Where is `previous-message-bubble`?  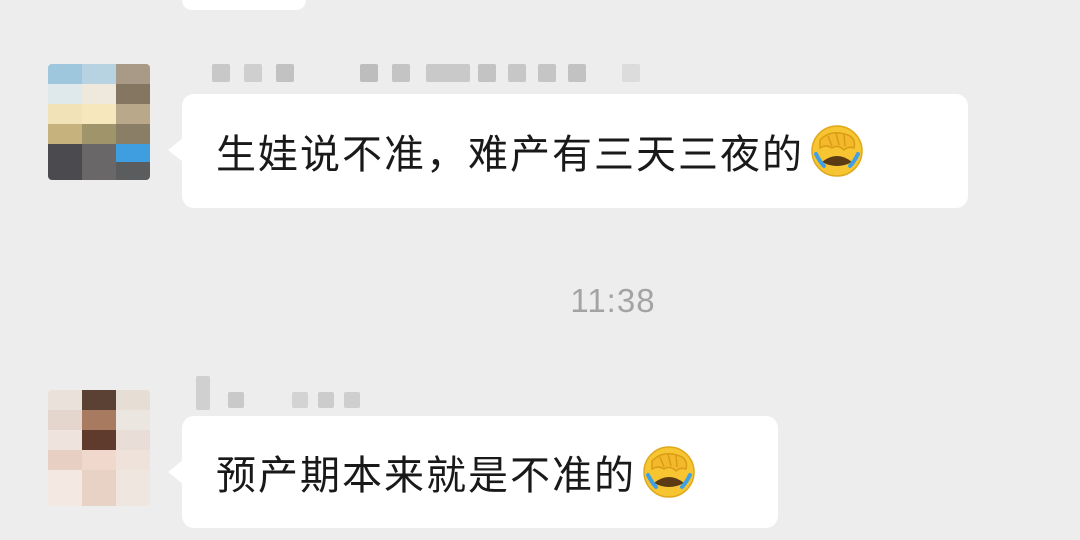
previous-message-bubble is located at coordinates (244, 5).